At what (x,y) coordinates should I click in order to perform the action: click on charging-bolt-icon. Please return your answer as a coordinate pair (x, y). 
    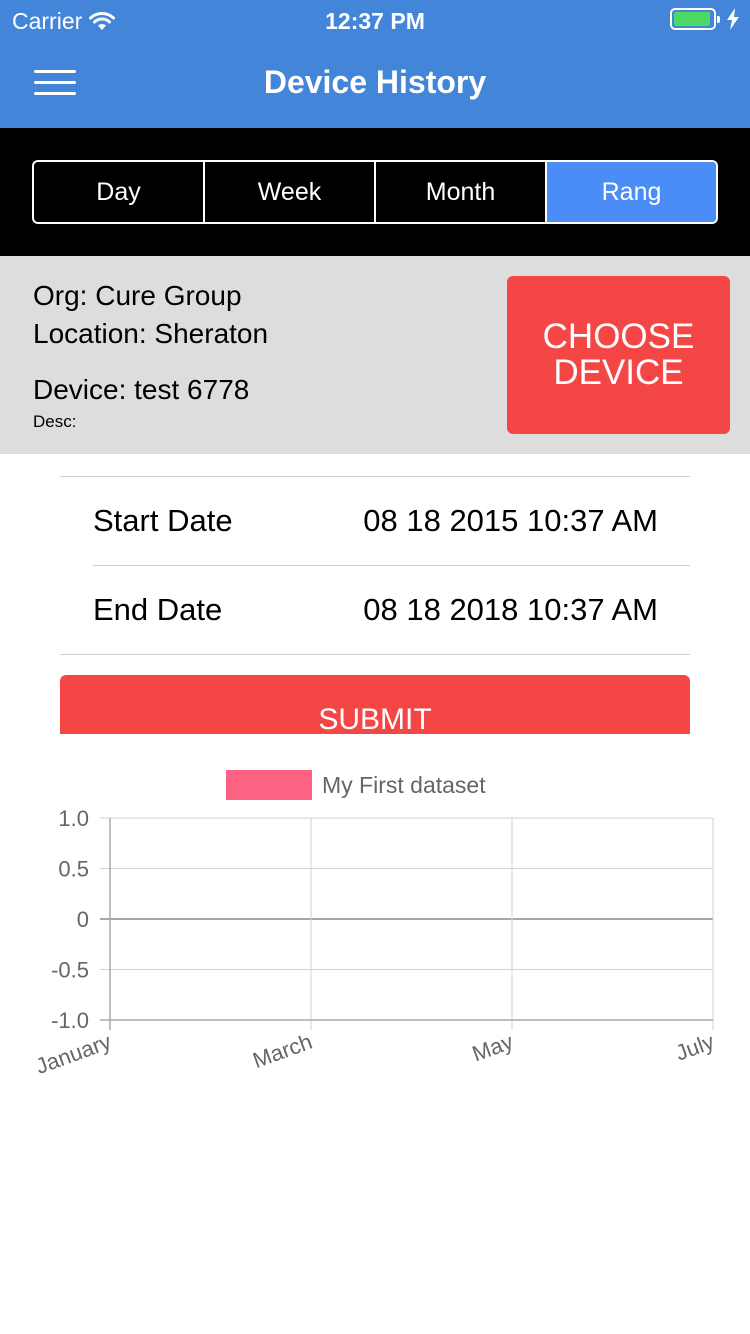
    Looking at the image, I should click on (733, 19).